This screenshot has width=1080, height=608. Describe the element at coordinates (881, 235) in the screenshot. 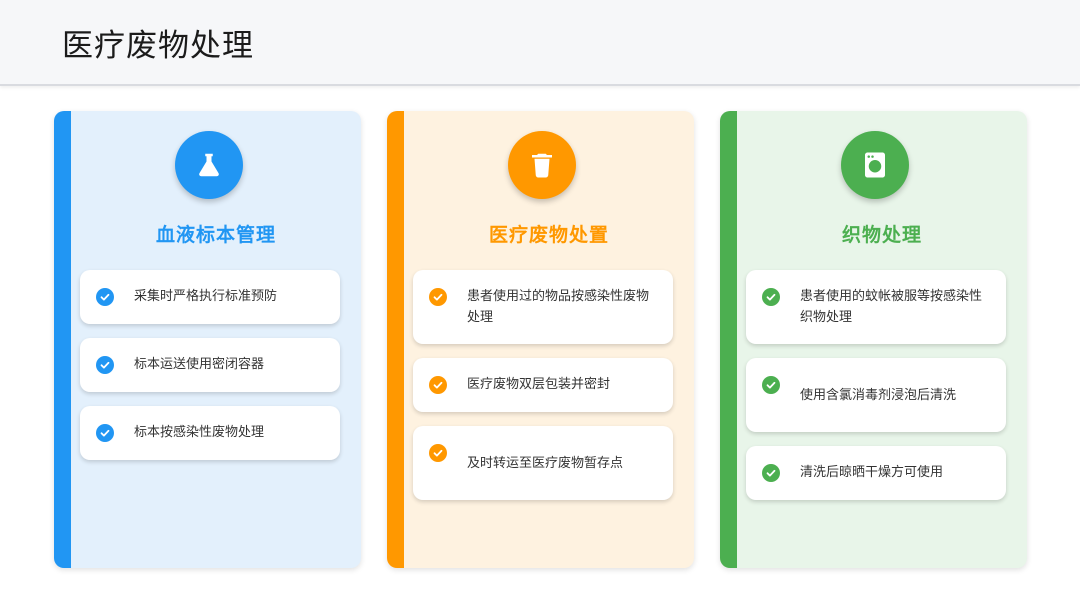

I see `card-title: 织物处理` at that location.